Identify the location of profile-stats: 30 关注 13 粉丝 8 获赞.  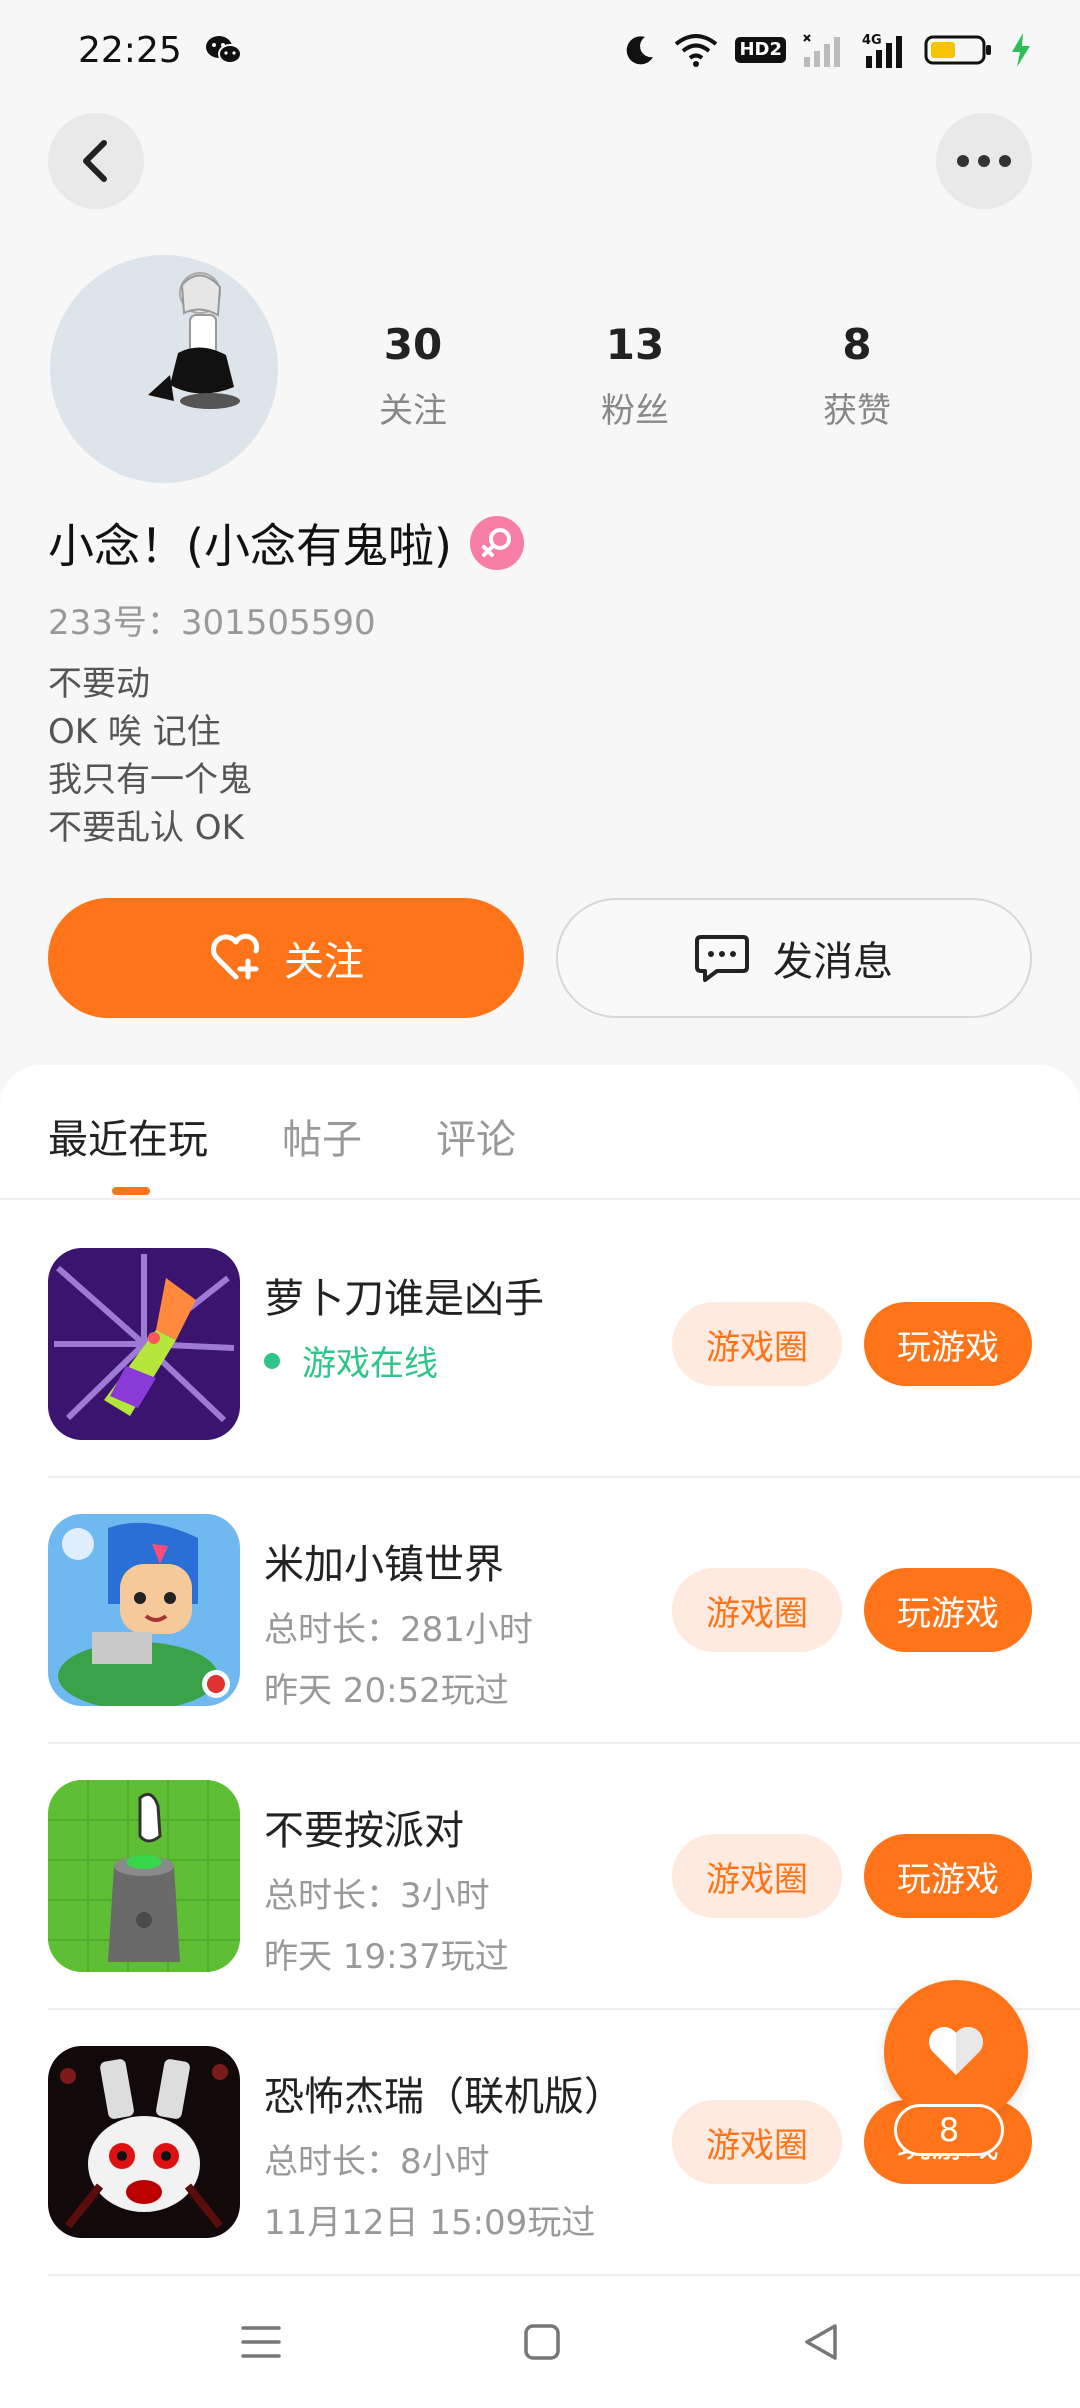
(663, 376).